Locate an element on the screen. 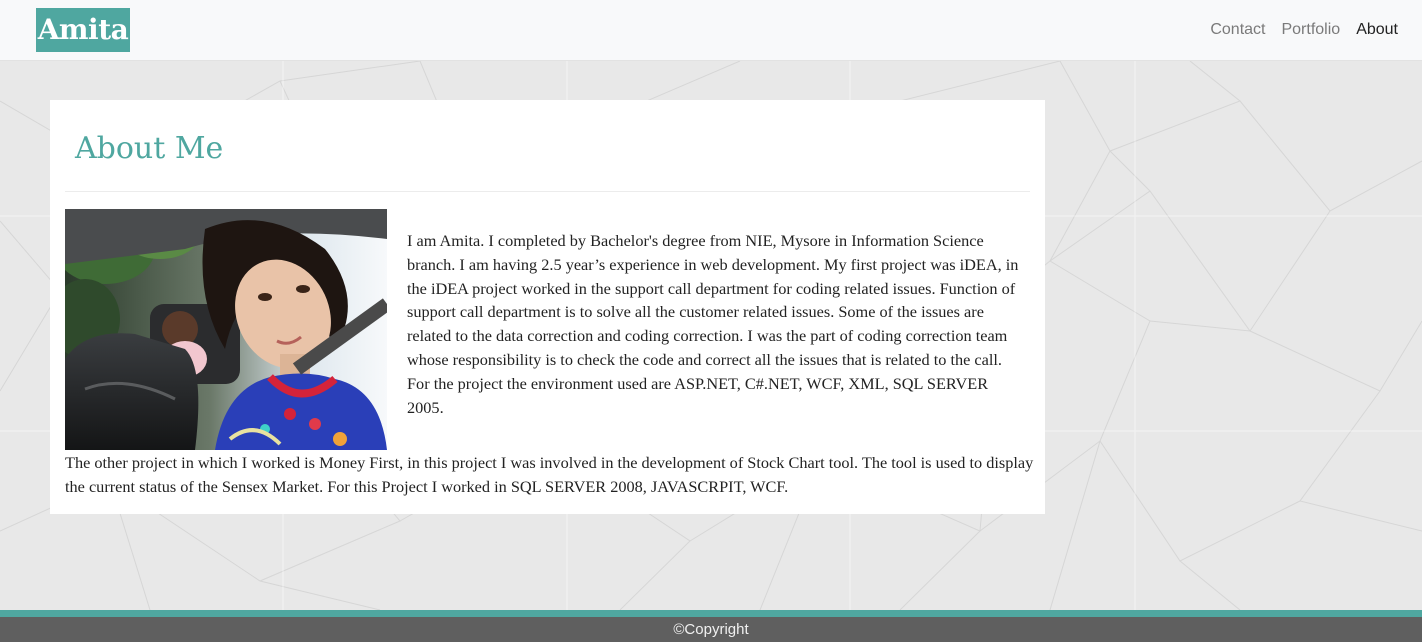 The width and height of the screenshot is (1422, 642). nav-link-portfolio: Portfolio is located at coordinates (1310, 30).